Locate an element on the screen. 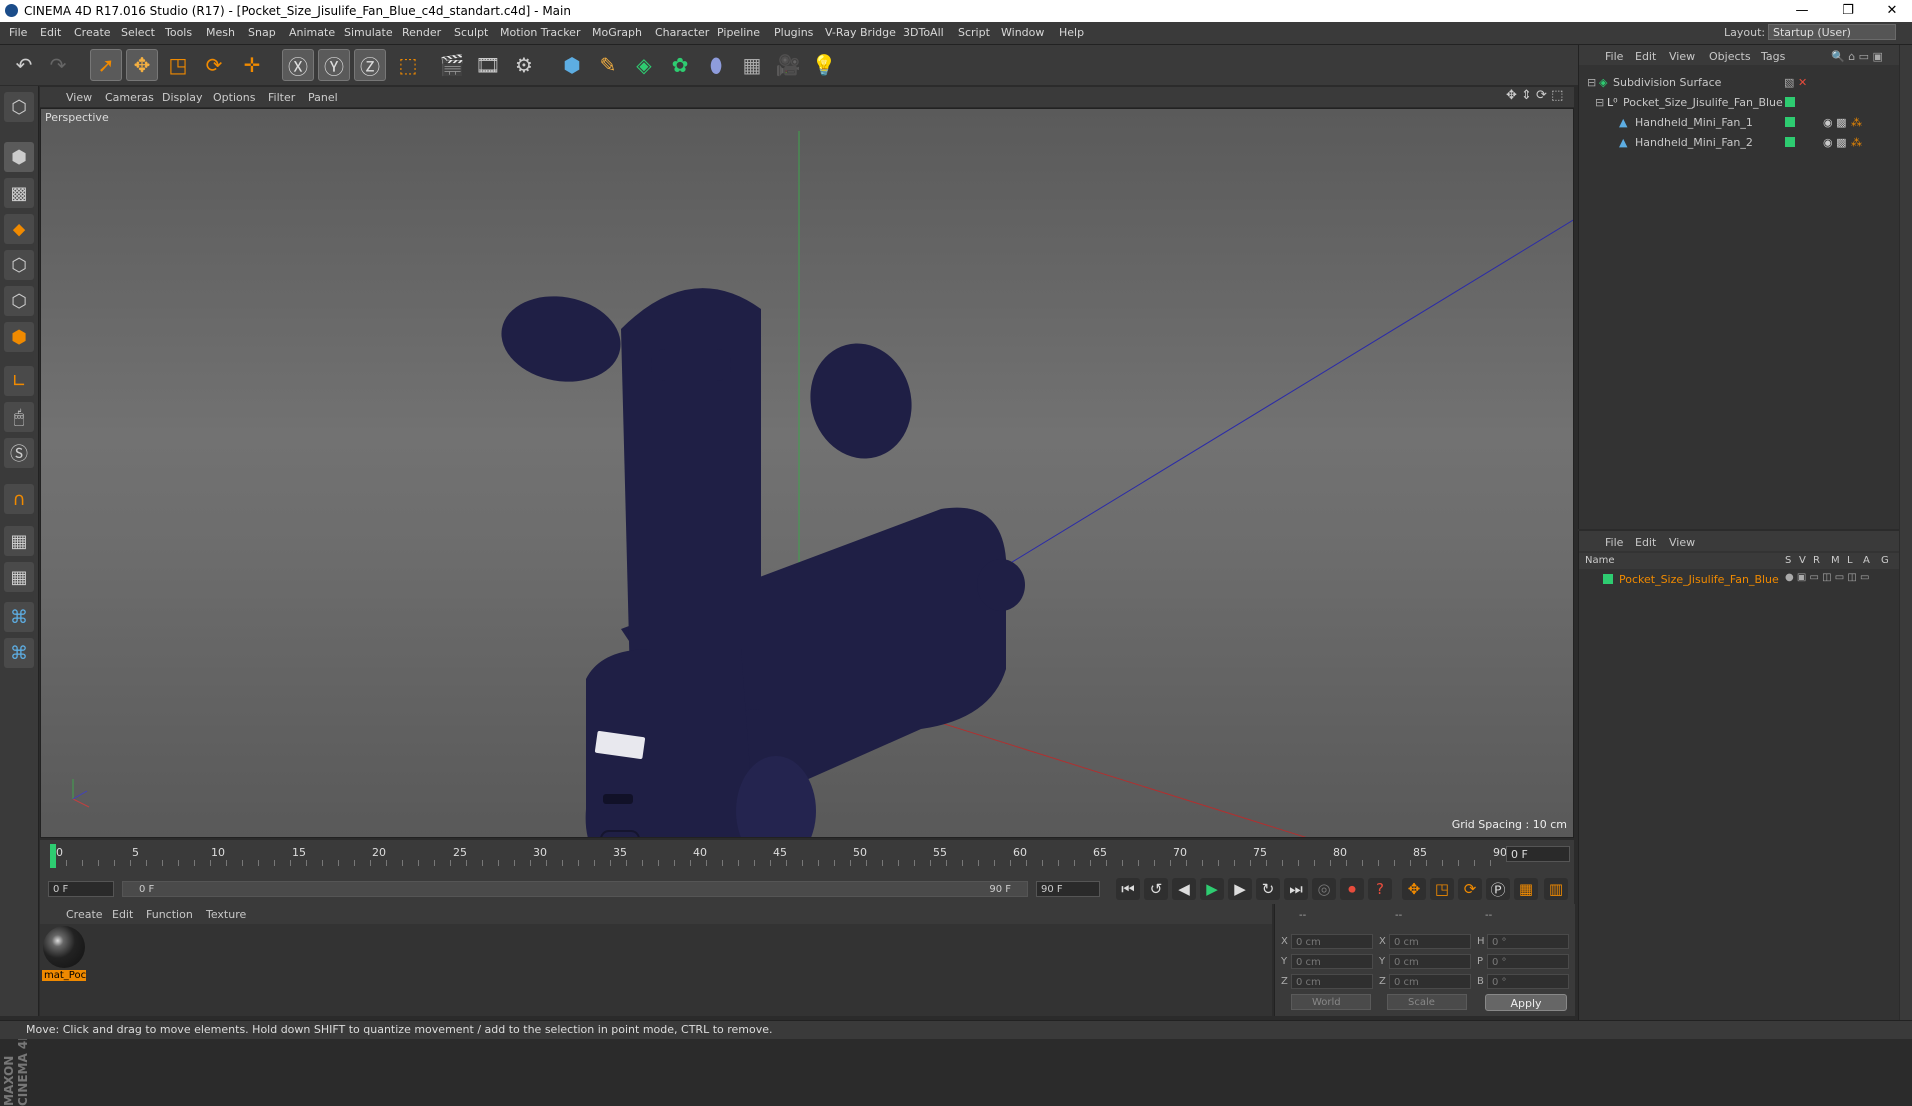  mat-menu-texture: Texture is located at coordinates (226, 914).